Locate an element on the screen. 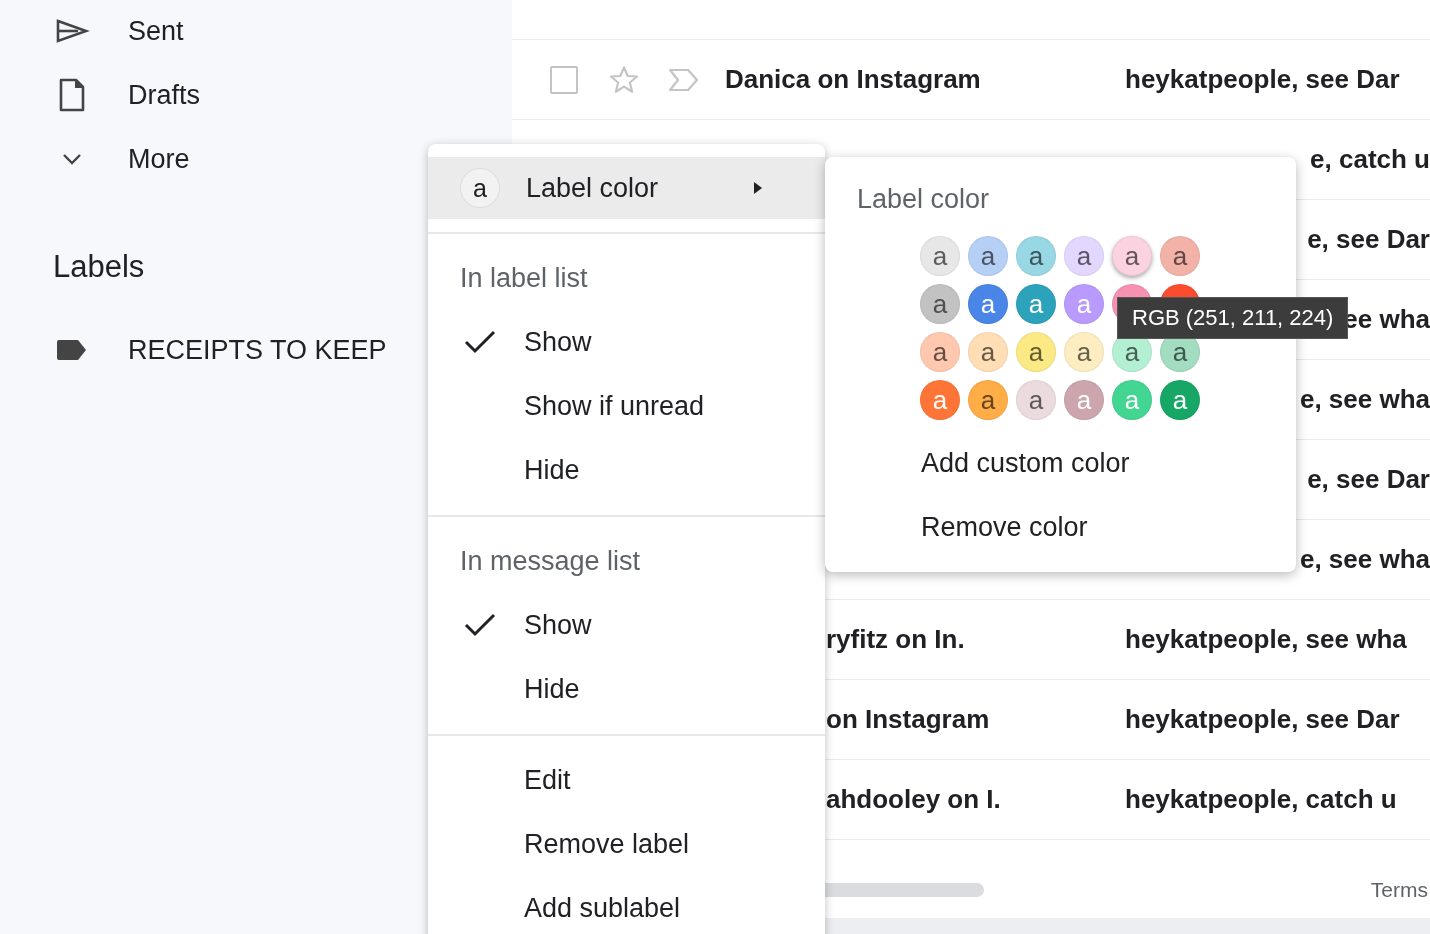  sender-name: ahdooley on I. is located at coordinates (914, 799).